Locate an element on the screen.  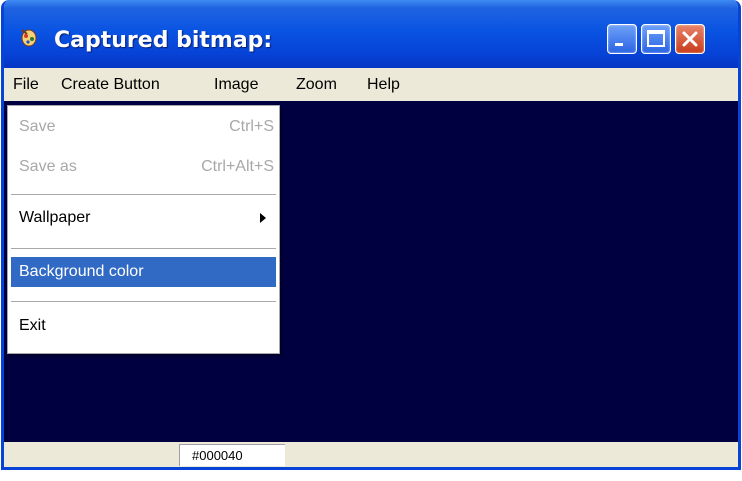
menu-item-label: Wallpaper is located at coordinates (55, 217).